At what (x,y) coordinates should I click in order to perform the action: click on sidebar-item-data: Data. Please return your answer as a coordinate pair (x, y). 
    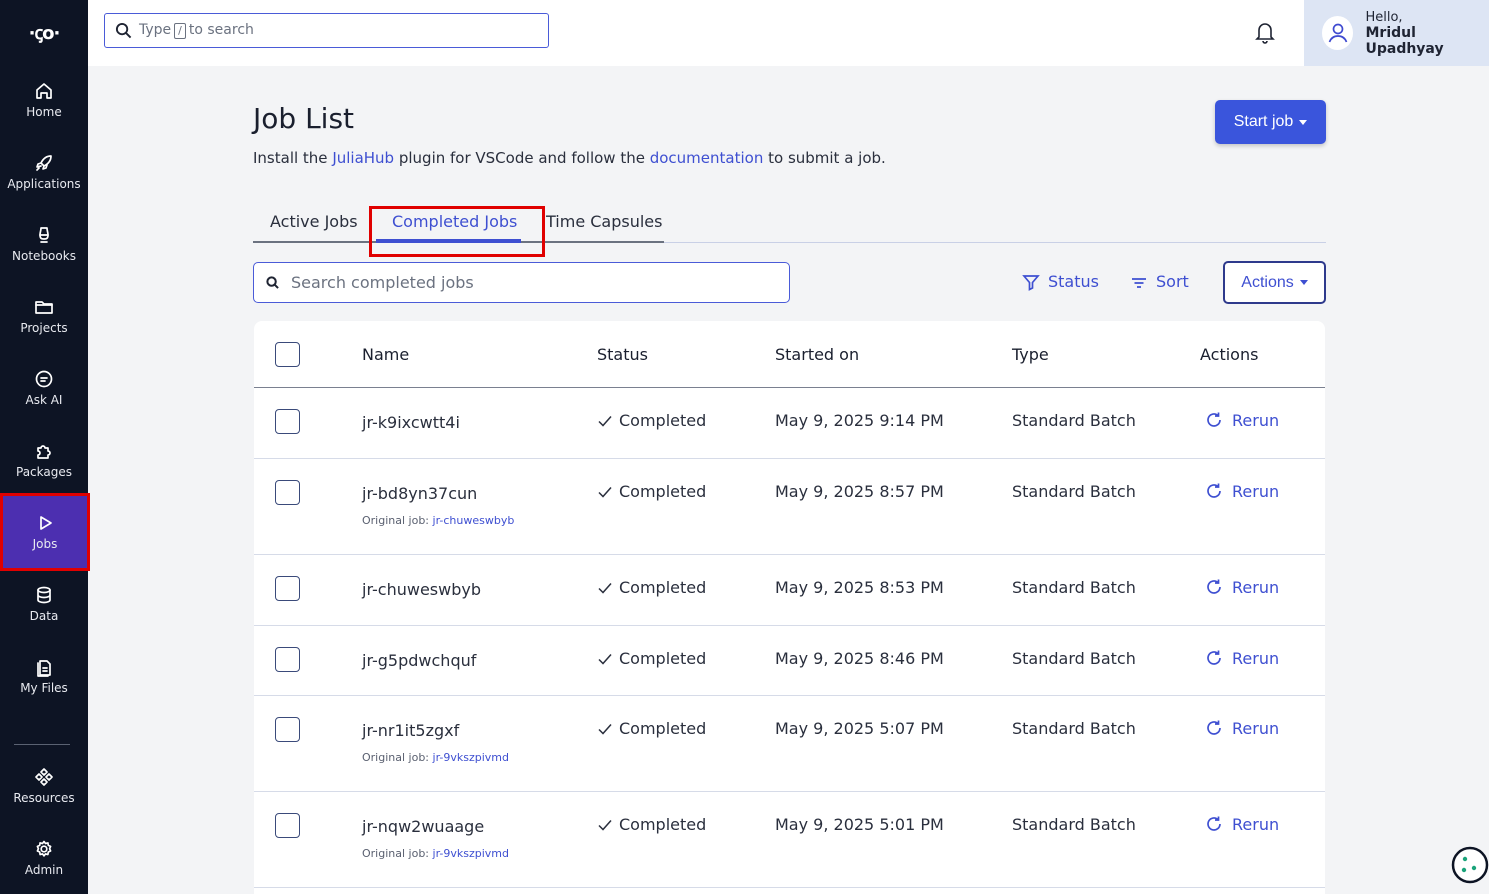
    Looking at the image, I should click on (44, 604).